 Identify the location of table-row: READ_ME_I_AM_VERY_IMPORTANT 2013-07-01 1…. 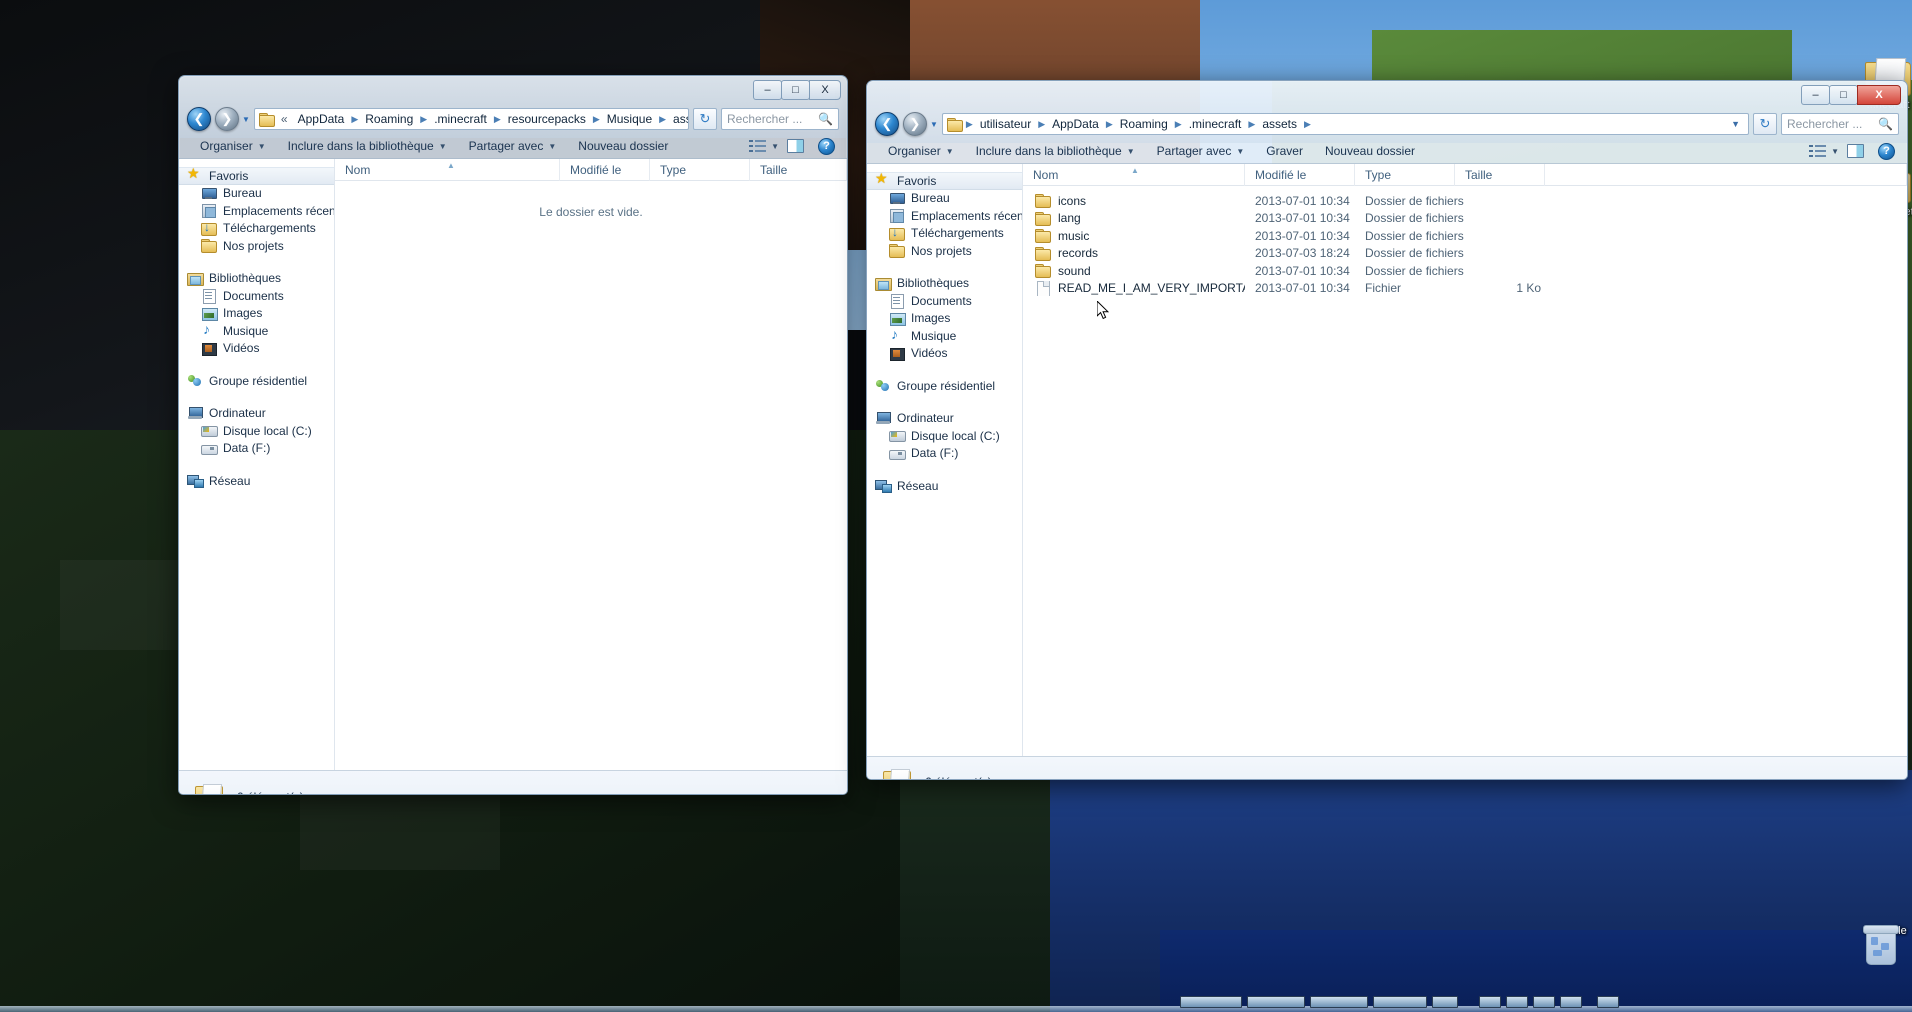
(1465, 289).